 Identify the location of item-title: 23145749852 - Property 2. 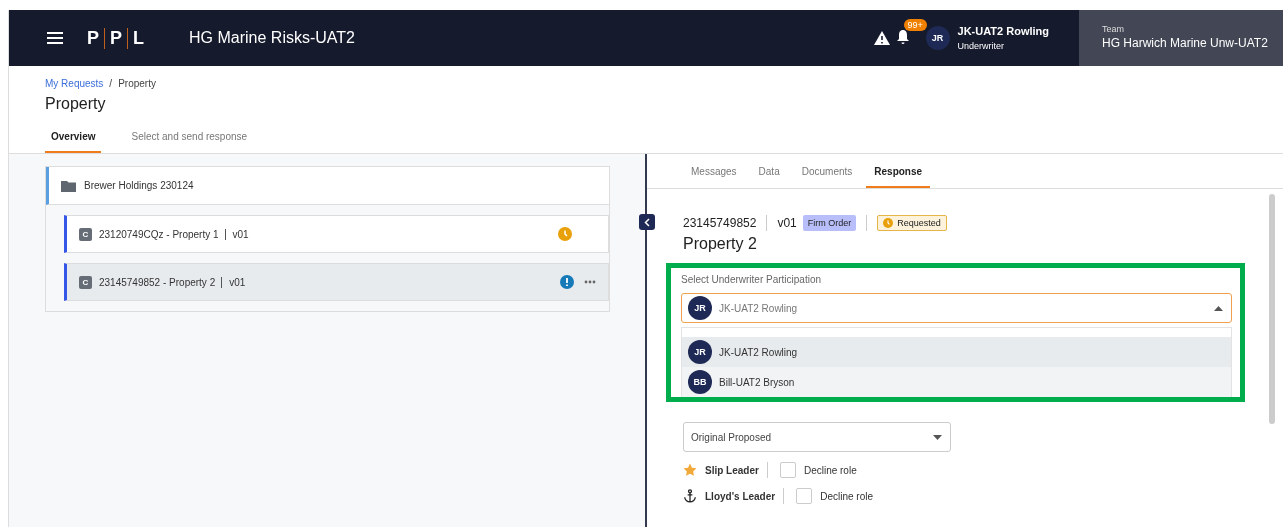
(157, 282).